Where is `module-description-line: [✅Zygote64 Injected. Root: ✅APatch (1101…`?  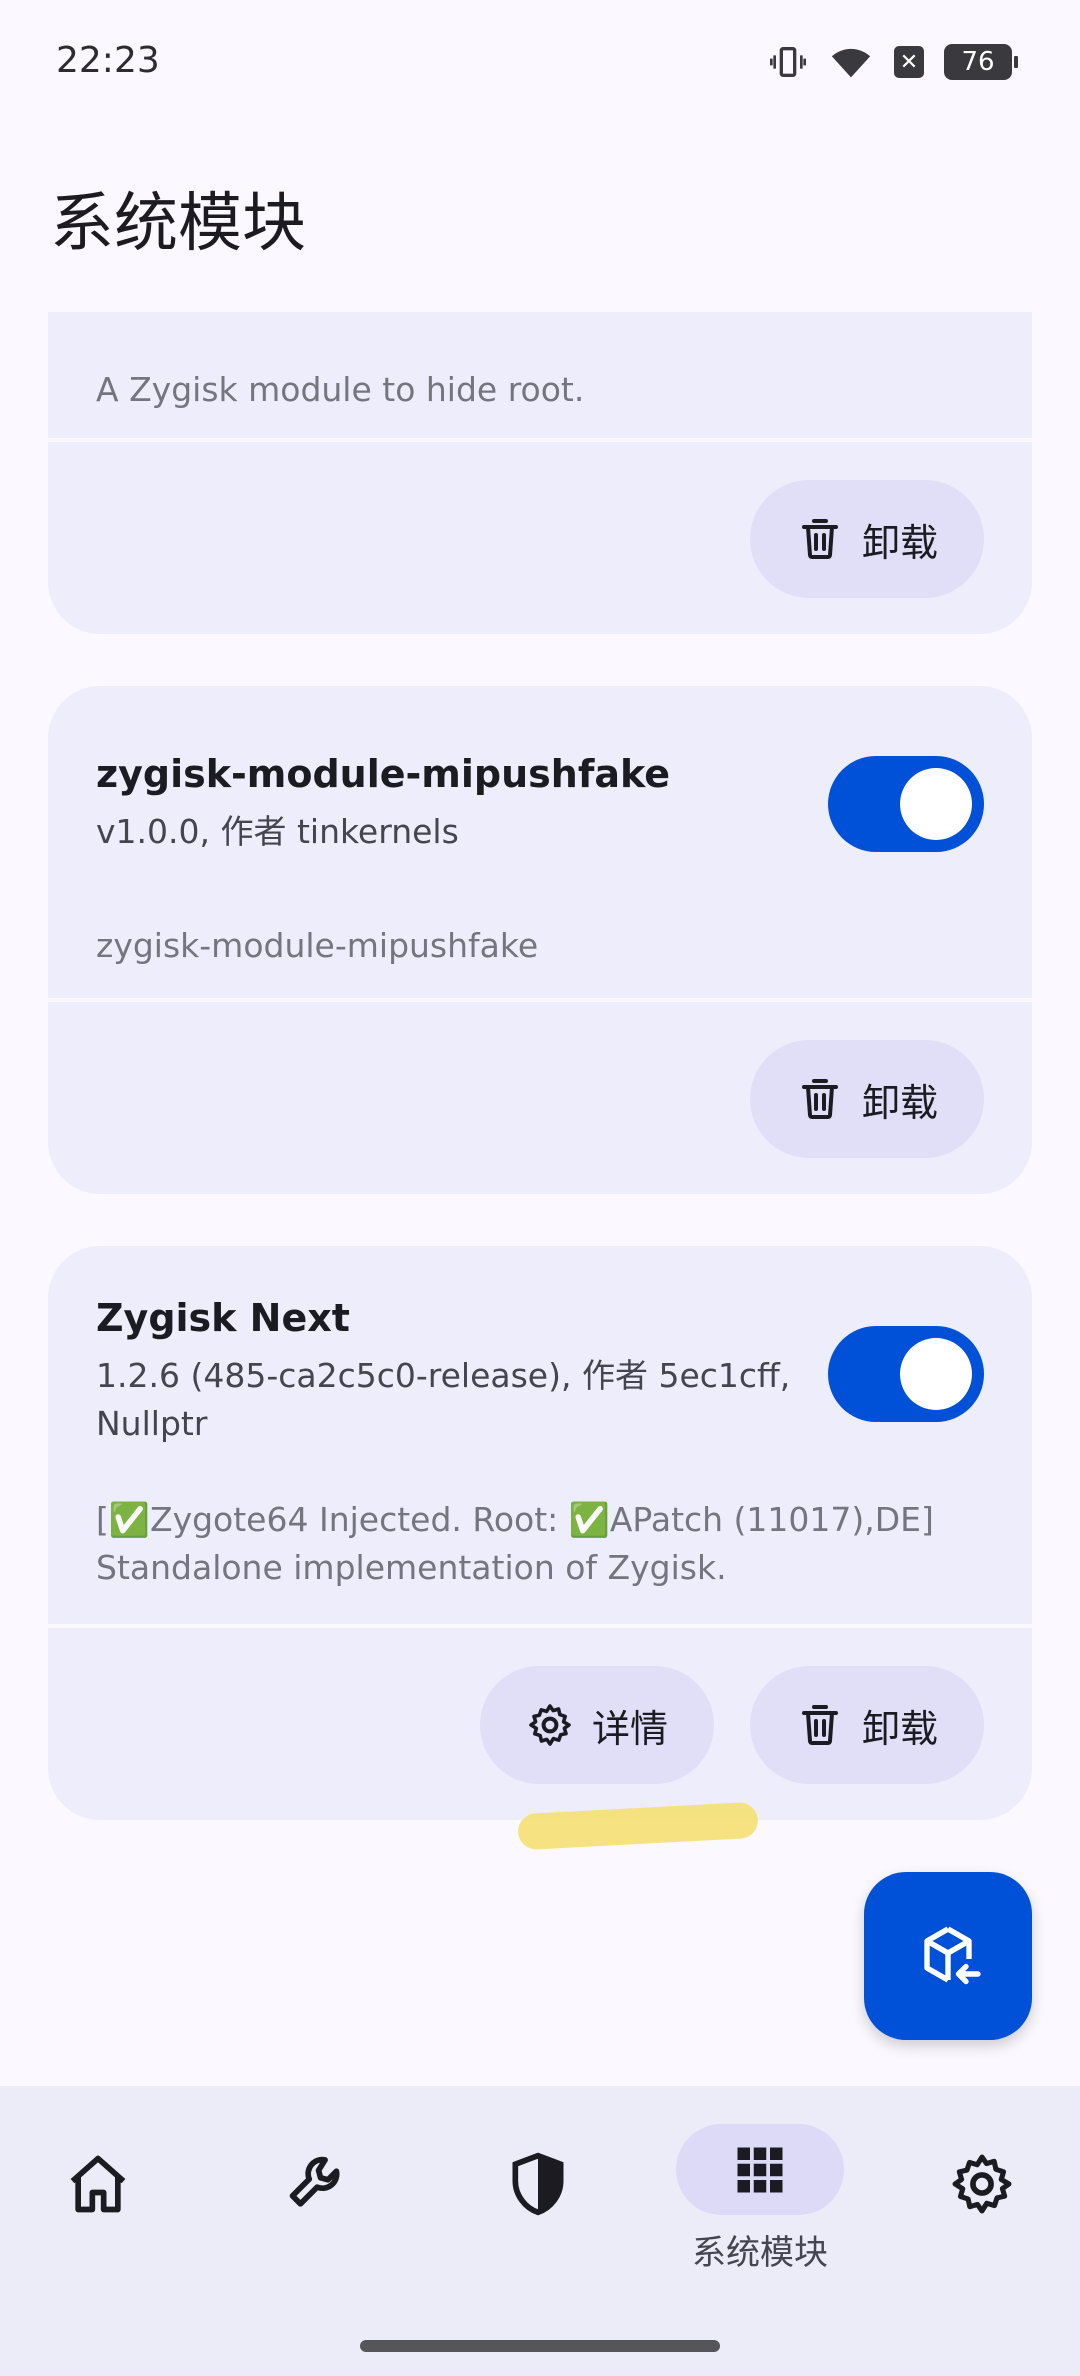 module-description-line: [✅Zygote64 Injected. Root: ✅APatch (1101… is located at coordinates (515, 1519).